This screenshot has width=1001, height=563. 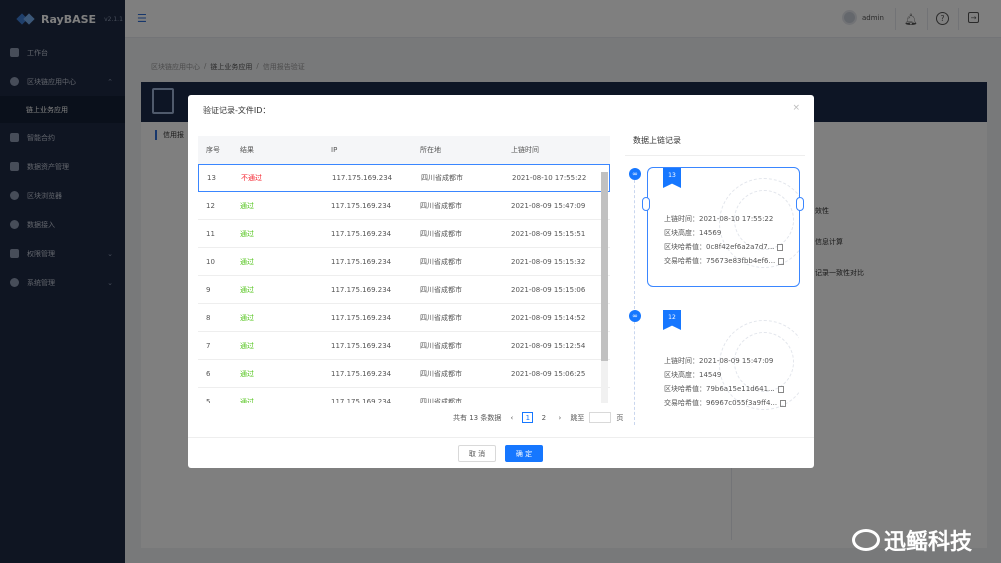 I want to click on cell-no: 11, so click(x=210, y=233).